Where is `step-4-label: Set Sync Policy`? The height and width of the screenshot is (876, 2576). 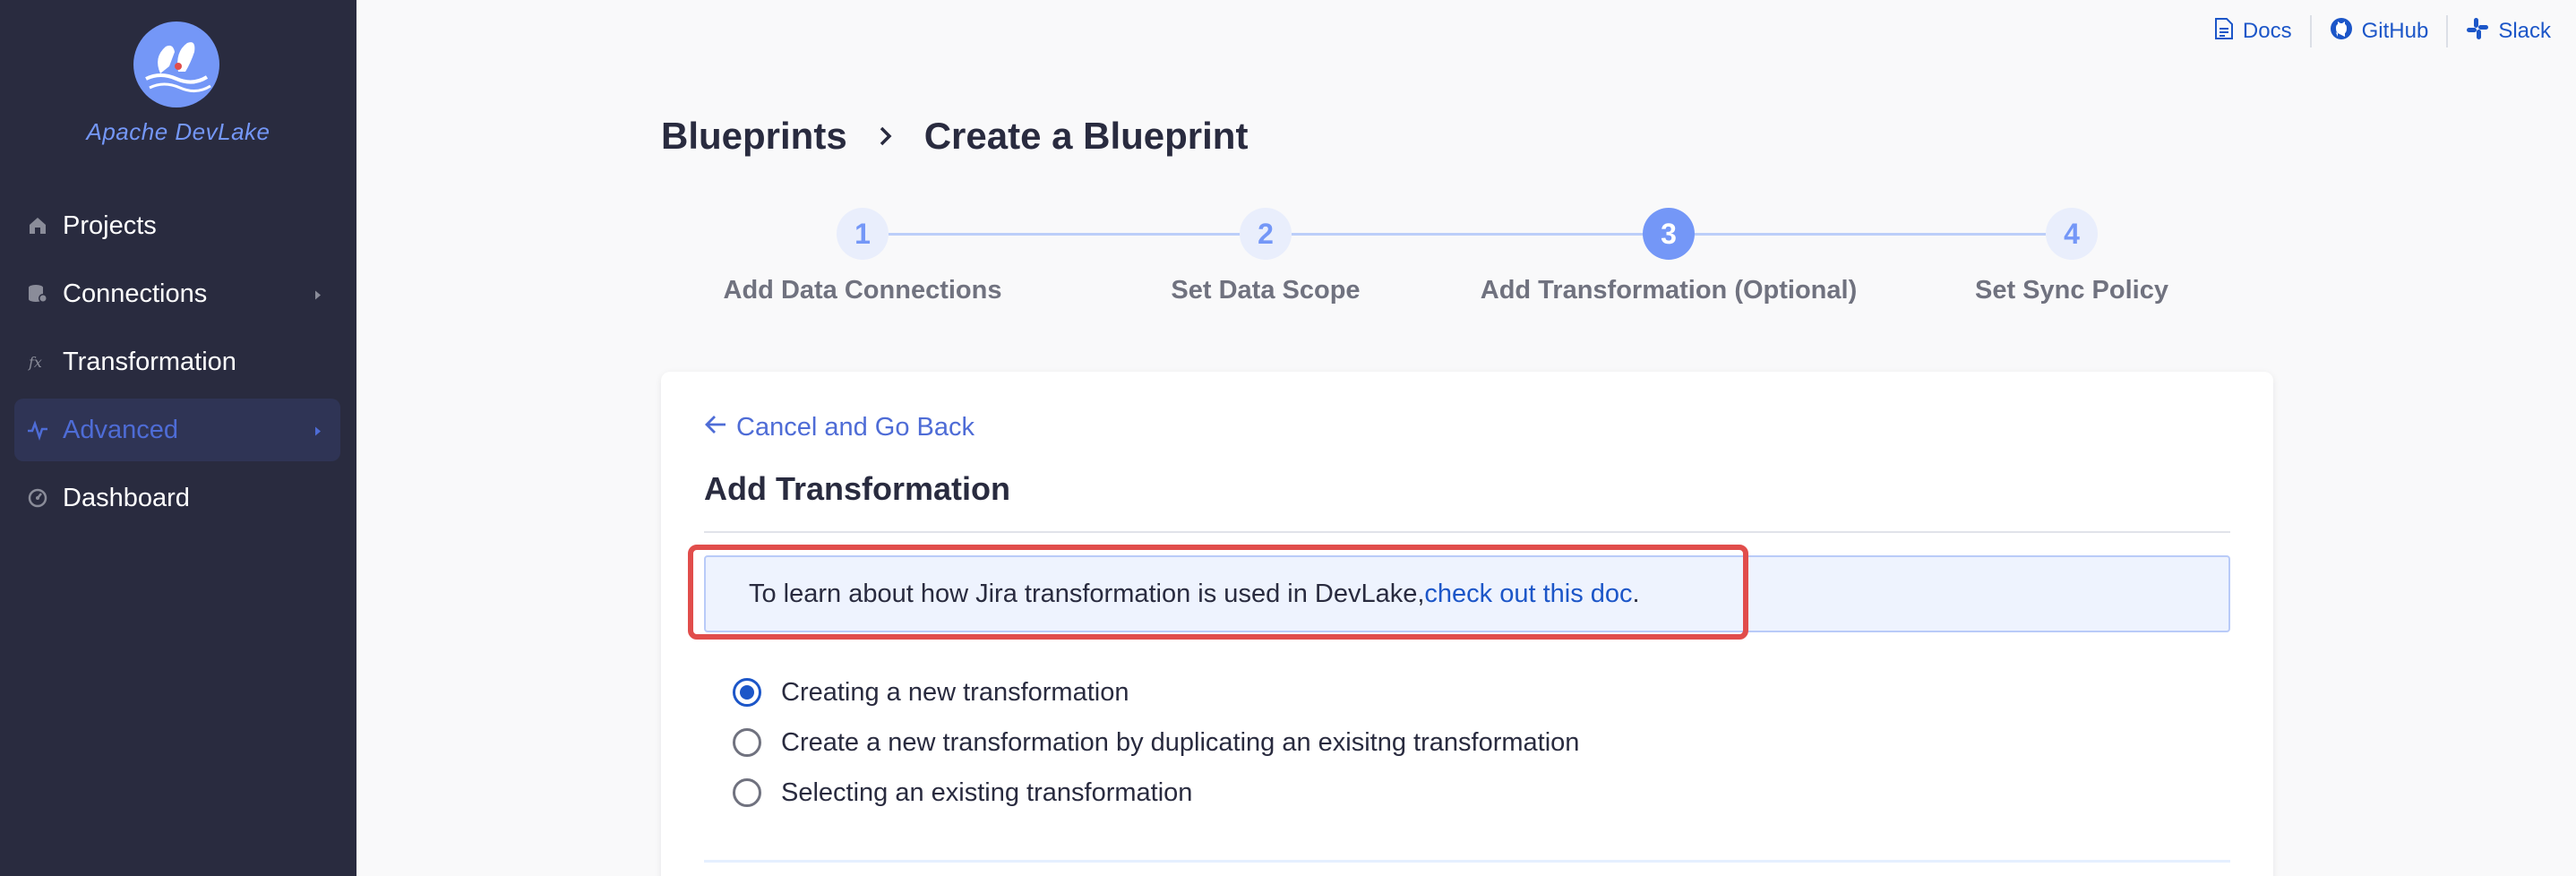
step-4-label: Set Sync Policy is located at coordinates (2071, 290).